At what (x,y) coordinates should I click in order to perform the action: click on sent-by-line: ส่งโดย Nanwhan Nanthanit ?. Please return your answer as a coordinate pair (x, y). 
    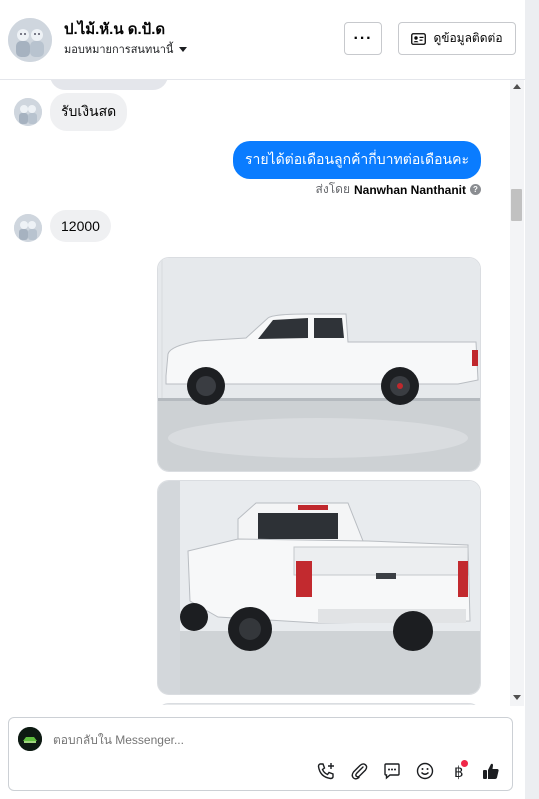
    Looking at the image, I should click on (398, 189).